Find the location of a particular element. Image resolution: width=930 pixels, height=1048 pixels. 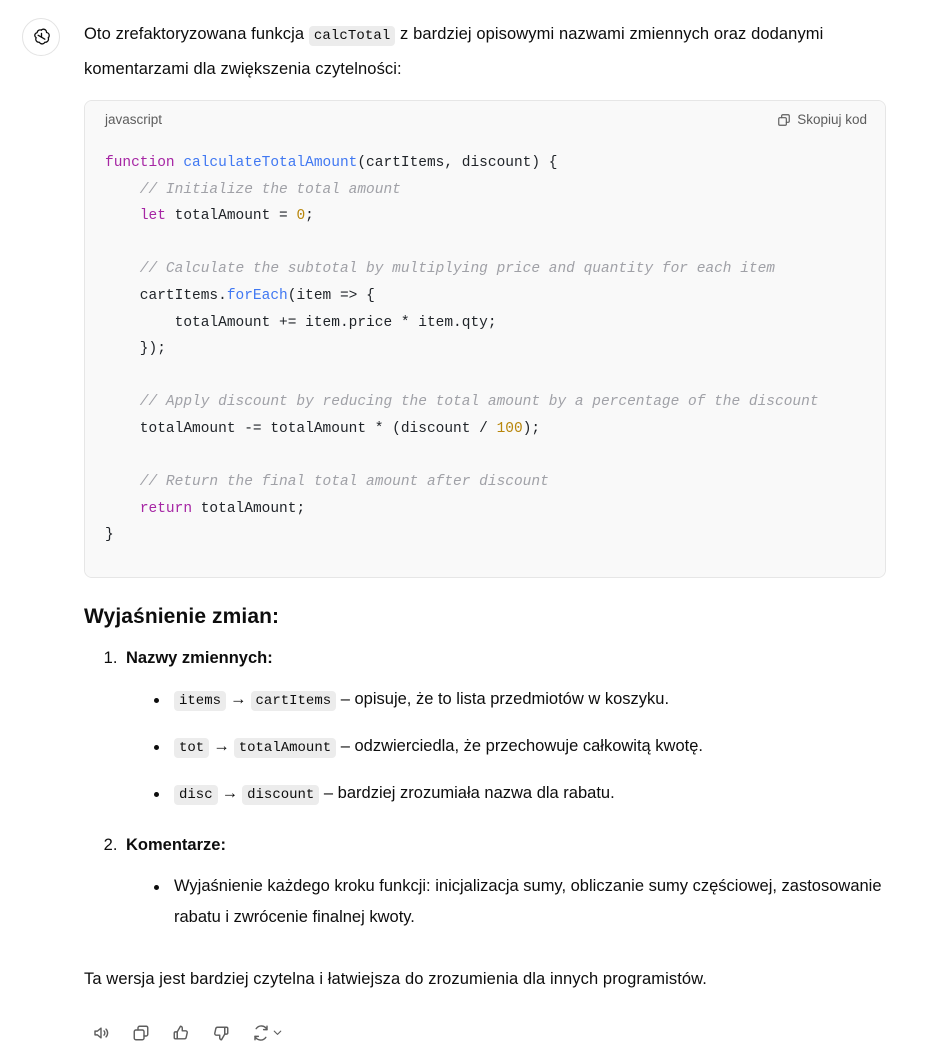

code-token: (cartItems, discount) { is located at coordinates (457, 163).